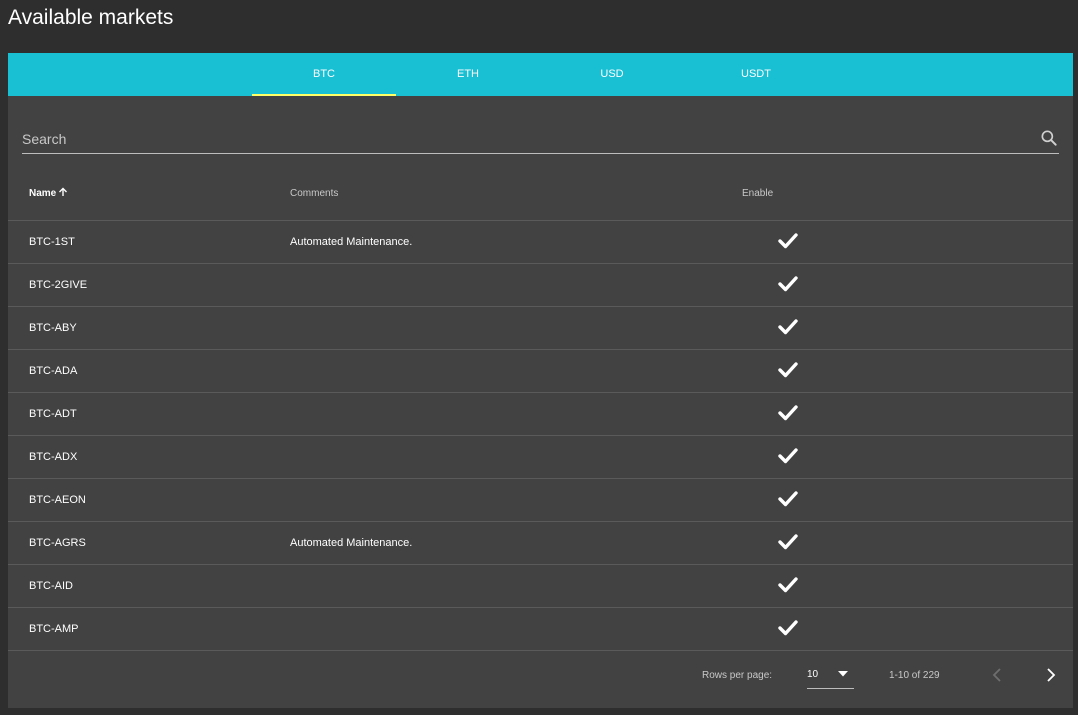 The height and width of the screenshot is (715, 1078). Describe the element at coordinates (517, 139) in the screenshot. I see `search-input` at that location.